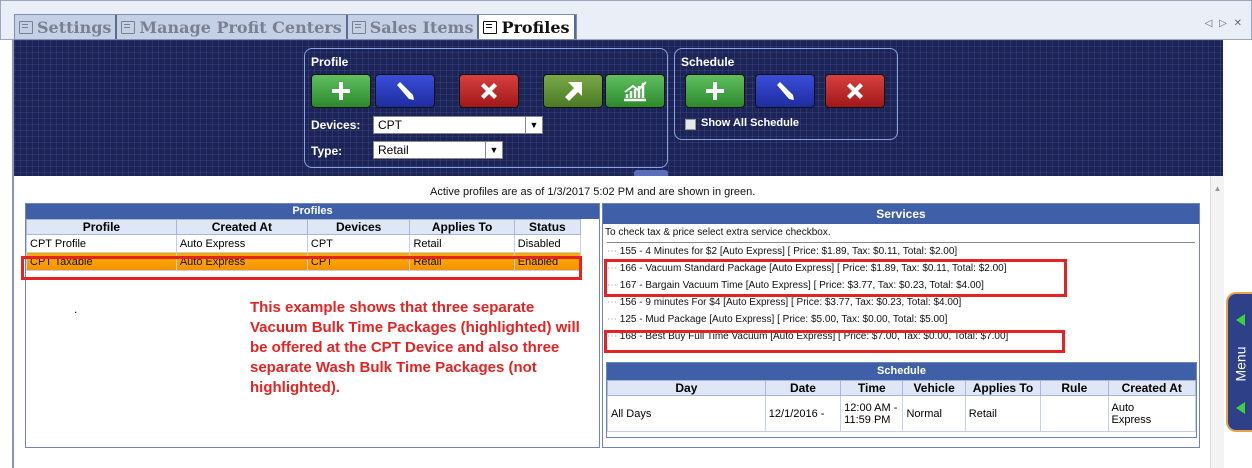 This screenshot has height=468, width=1252. I want to click on profiles-header: Profiles, so click(312, 211).